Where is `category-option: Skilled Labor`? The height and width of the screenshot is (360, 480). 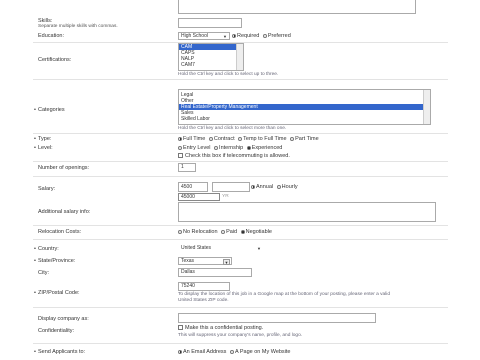 category-option: Skilled Labor is located at coordinates (304, 119).